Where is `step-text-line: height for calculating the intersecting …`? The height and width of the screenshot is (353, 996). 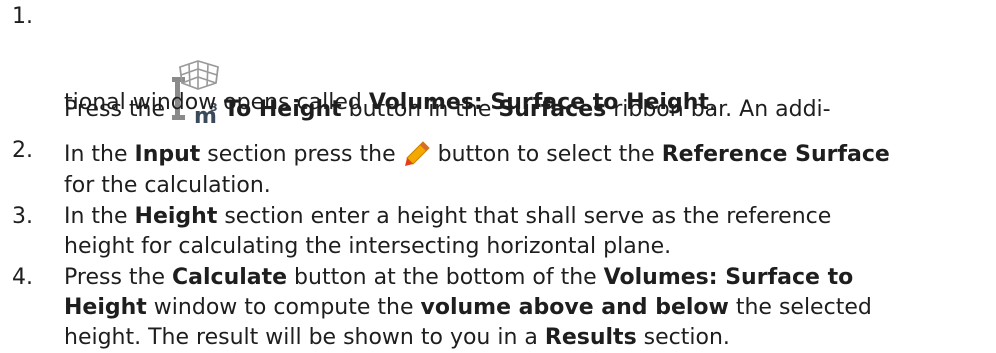 step-text-line: height for calculating the intersecting … is located at coordinates (368, 246).